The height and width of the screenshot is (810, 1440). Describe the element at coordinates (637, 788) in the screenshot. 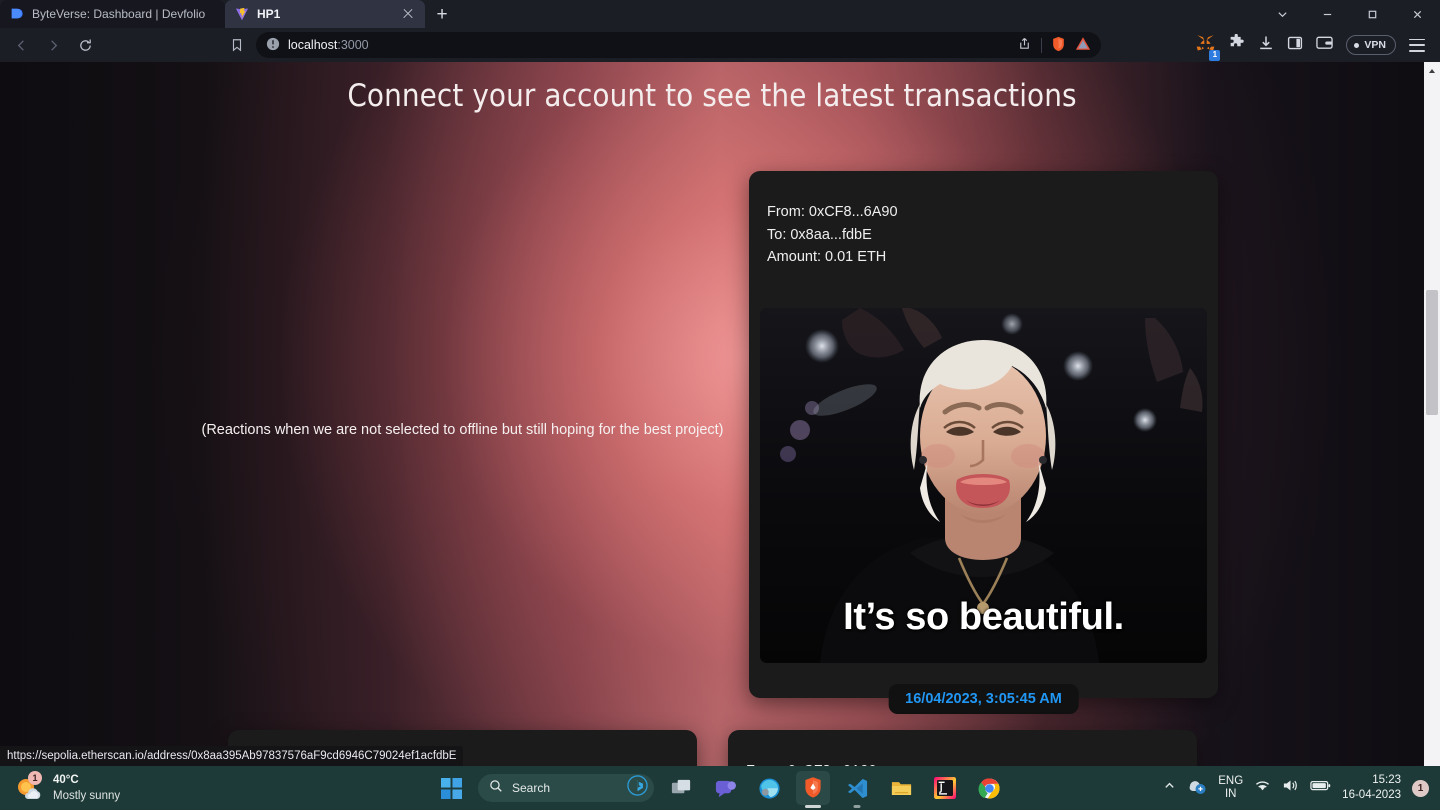

I see `bing-chat-icon` at that location.